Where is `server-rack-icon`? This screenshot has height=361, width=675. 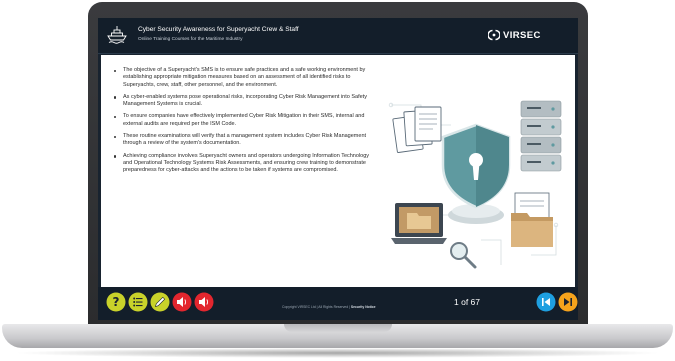 server-rack-icon is located at coordinates (541, 136).